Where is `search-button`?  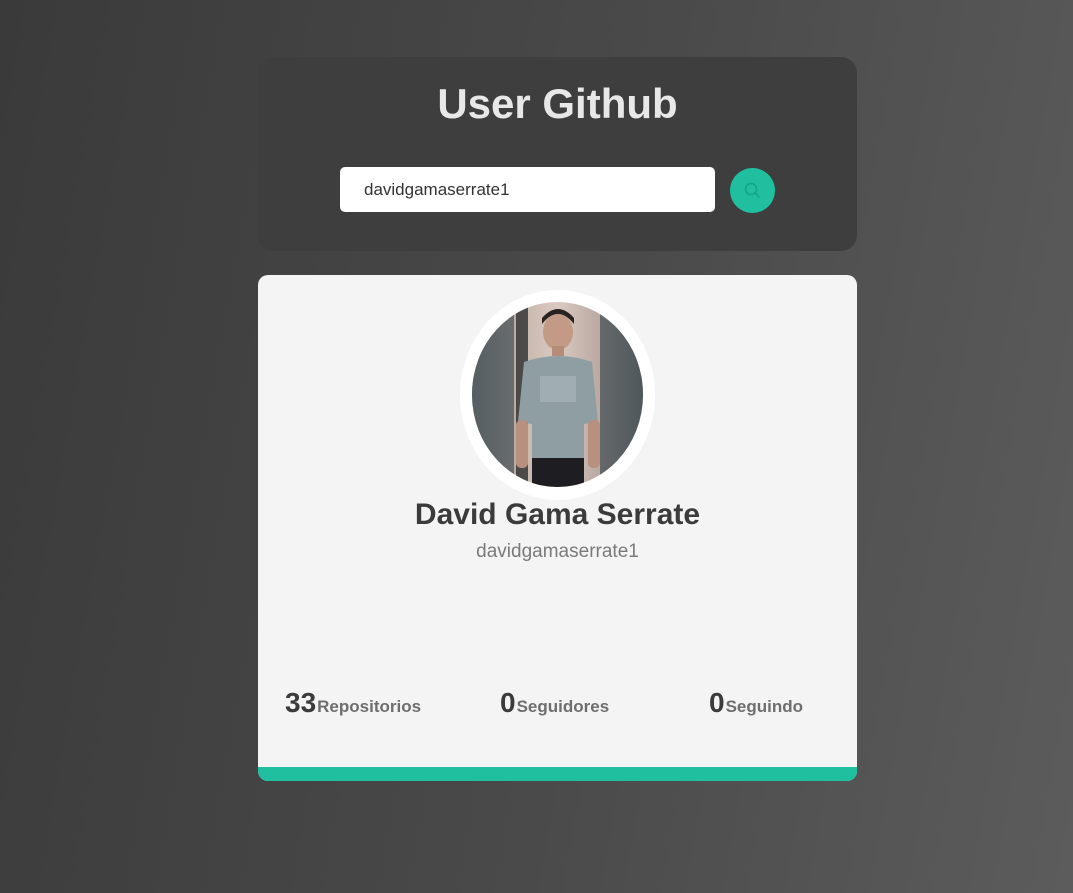
search-button is located at coordinates (752, 190).